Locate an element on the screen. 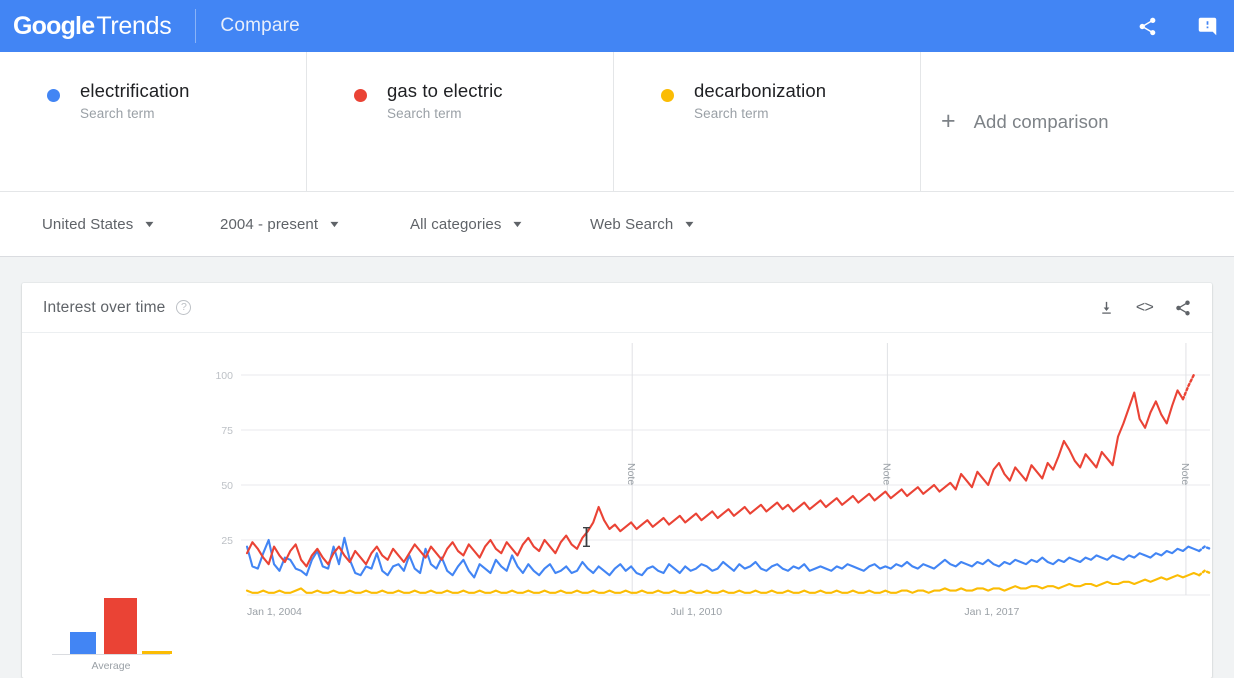  x-axis-tick: Jan 1, 2017 is located at coordinates (991, 612).